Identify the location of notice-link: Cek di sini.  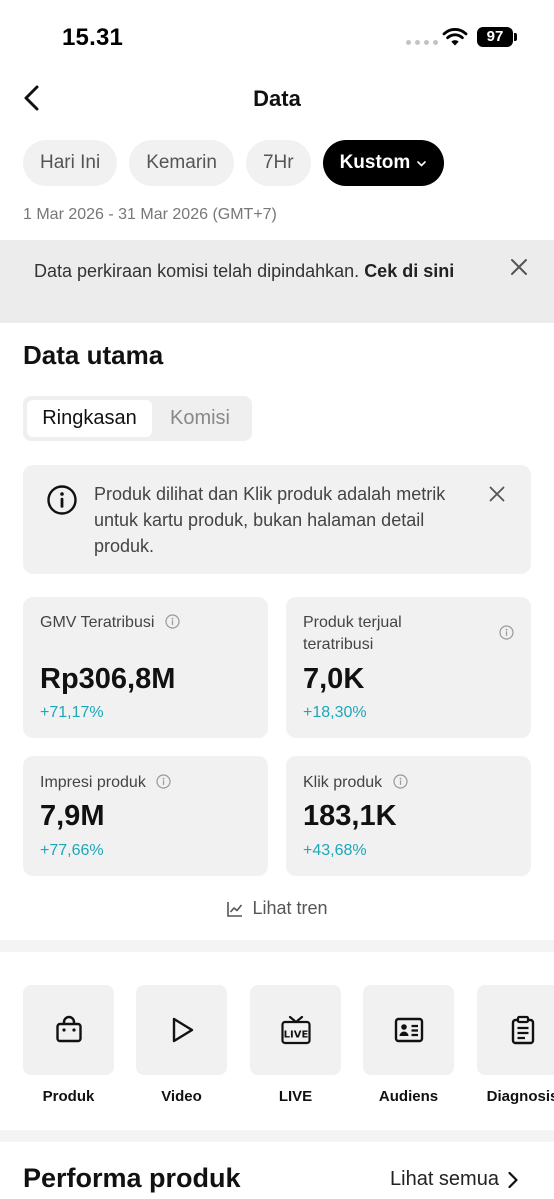
(409, 271).